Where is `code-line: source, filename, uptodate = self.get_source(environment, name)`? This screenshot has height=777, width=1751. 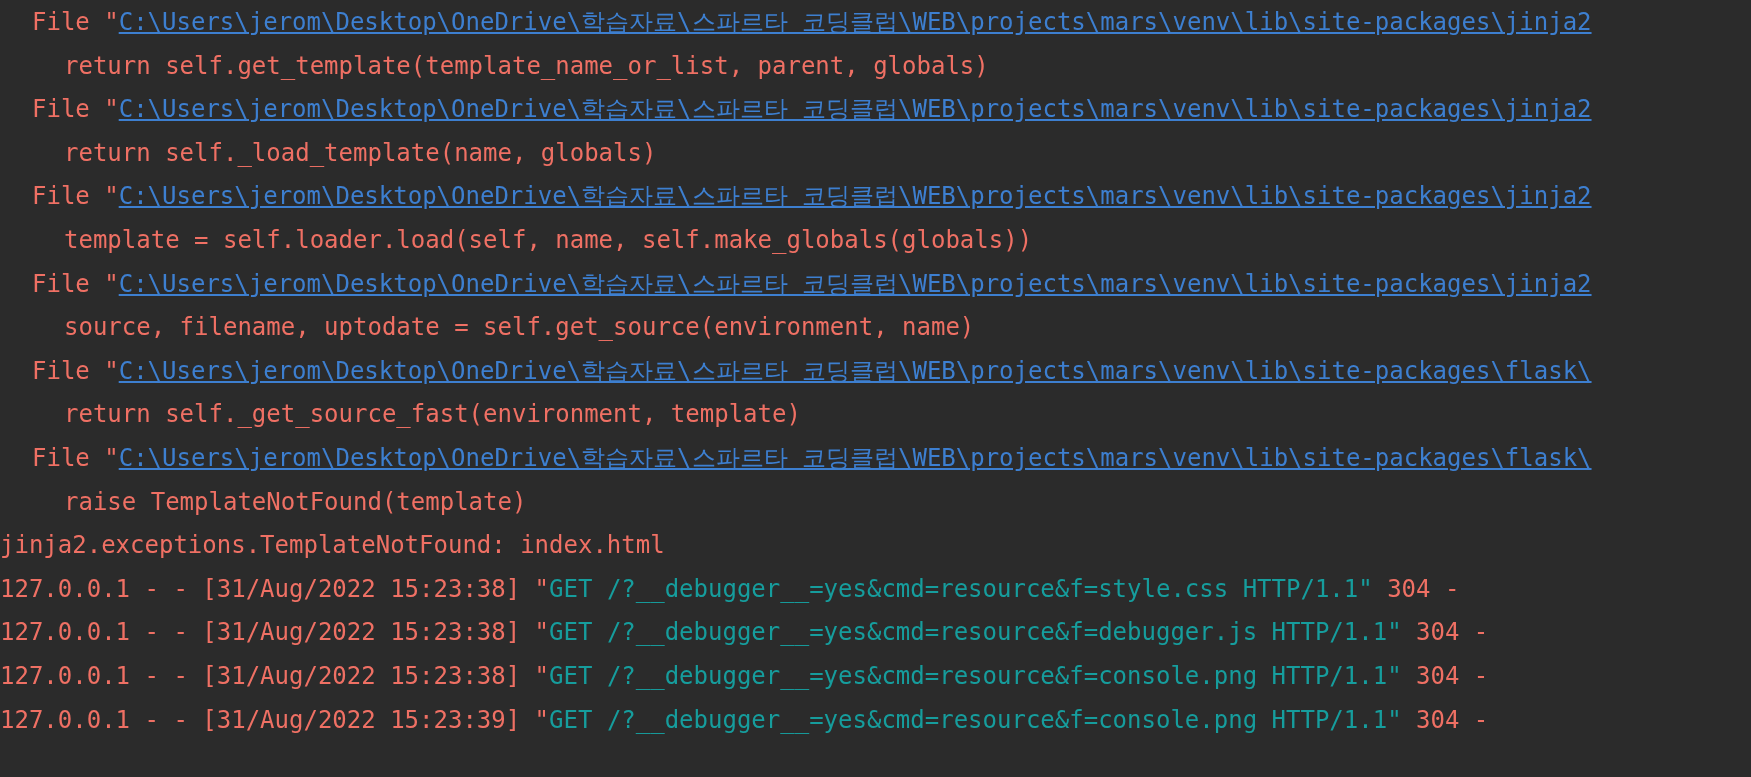 code-line: source, filename, uptodate = self.get_source(environment, name) is located at coordinates (519, 327).